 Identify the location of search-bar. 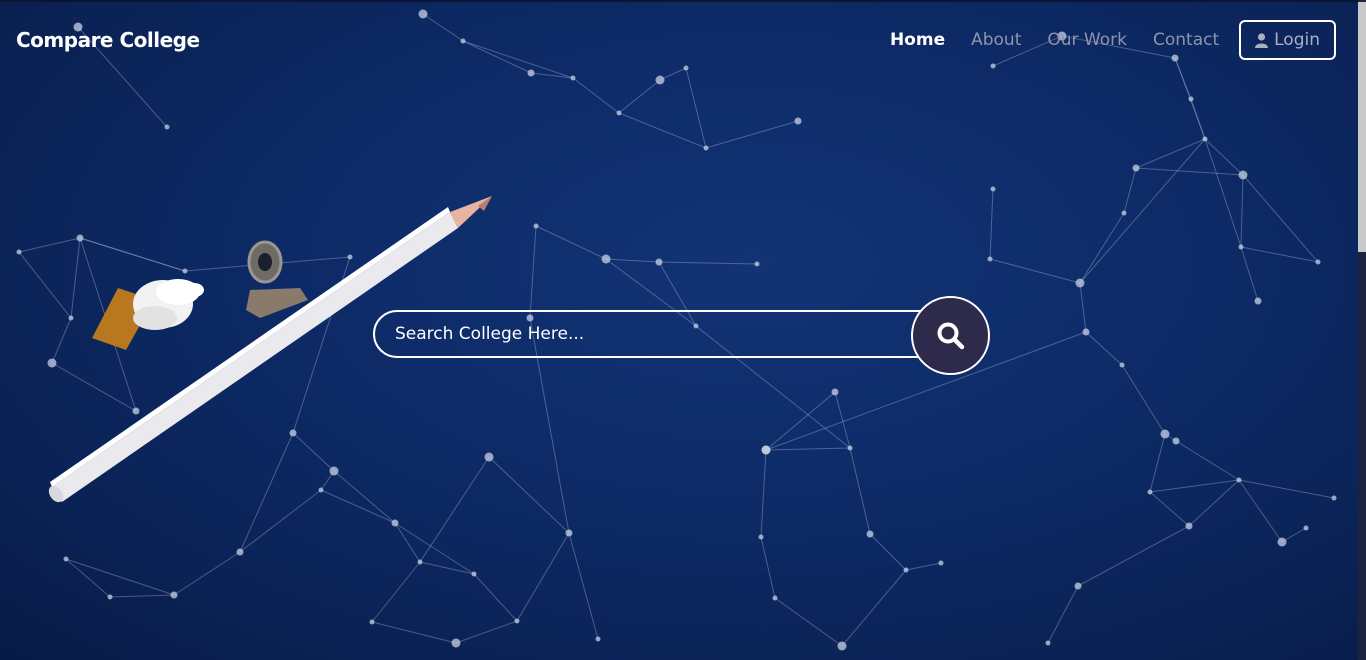
(682, 335).